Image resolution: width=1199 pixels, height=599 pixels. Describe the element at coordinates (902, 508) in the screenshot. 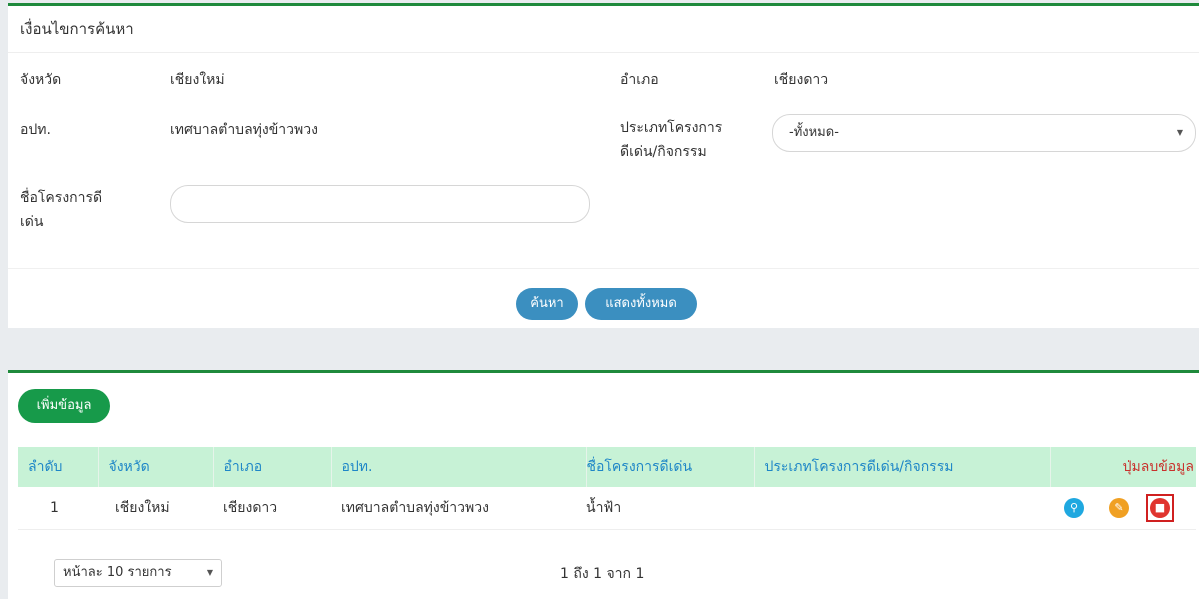

I see `cell-type` at that location.